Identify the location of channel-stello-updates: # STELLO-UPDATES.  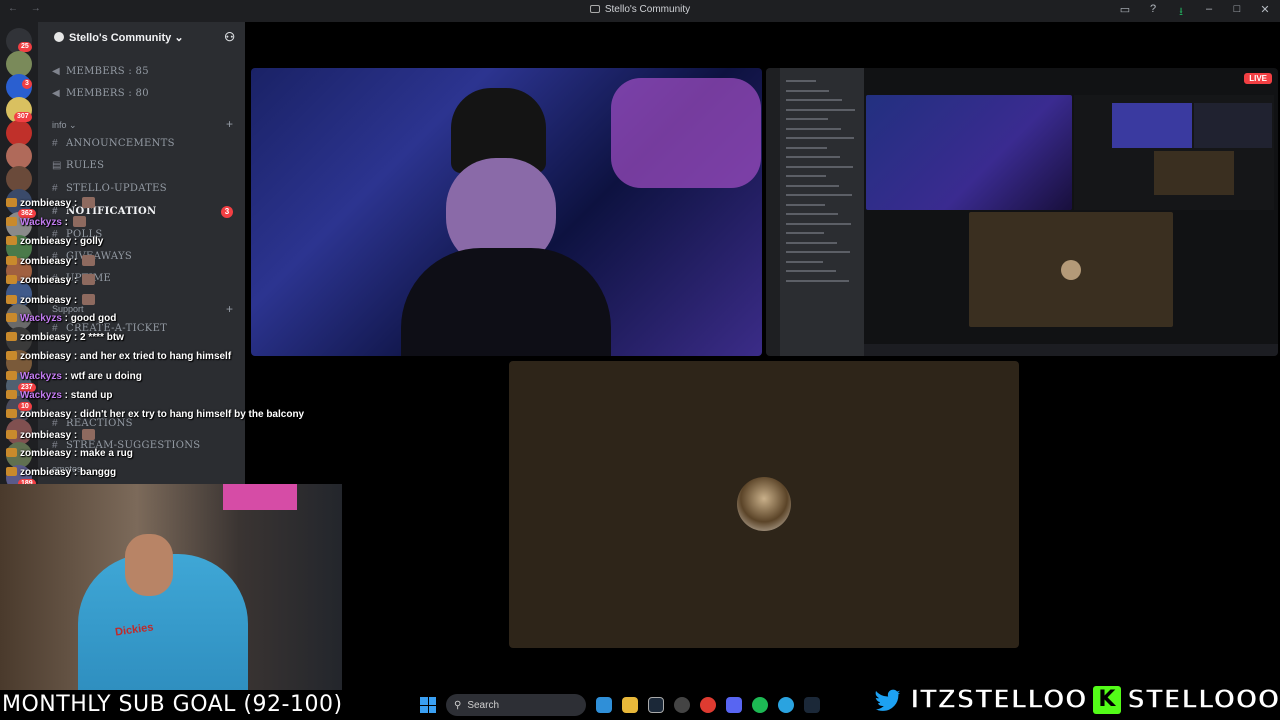
(109, 188).